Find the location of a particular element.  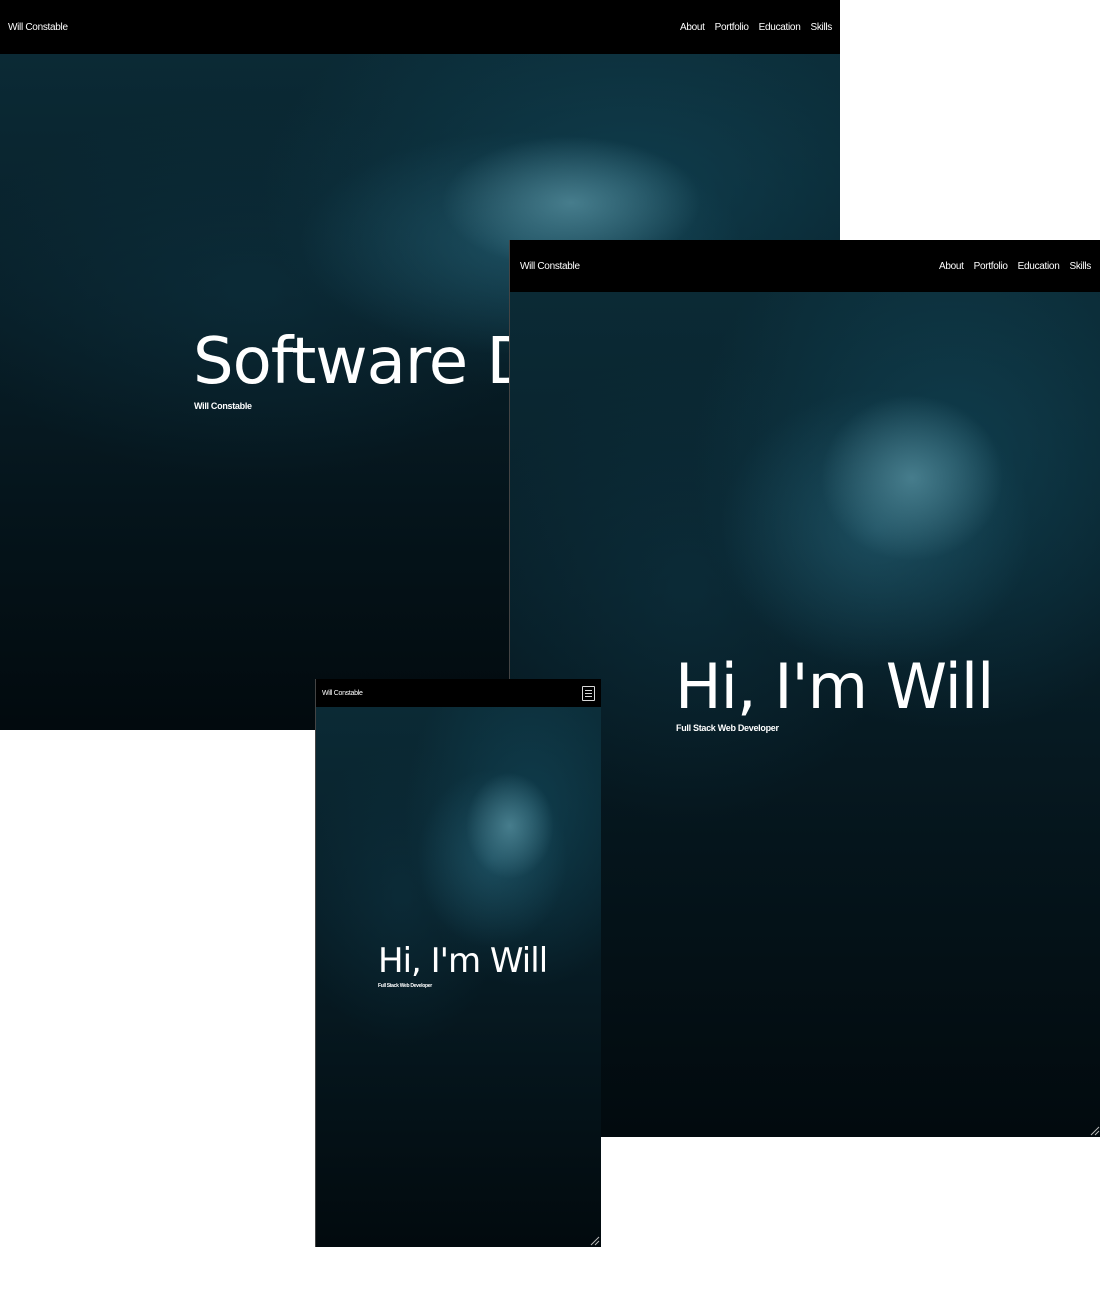

hamburger-menu-icon is located at coordinates (588, 693).